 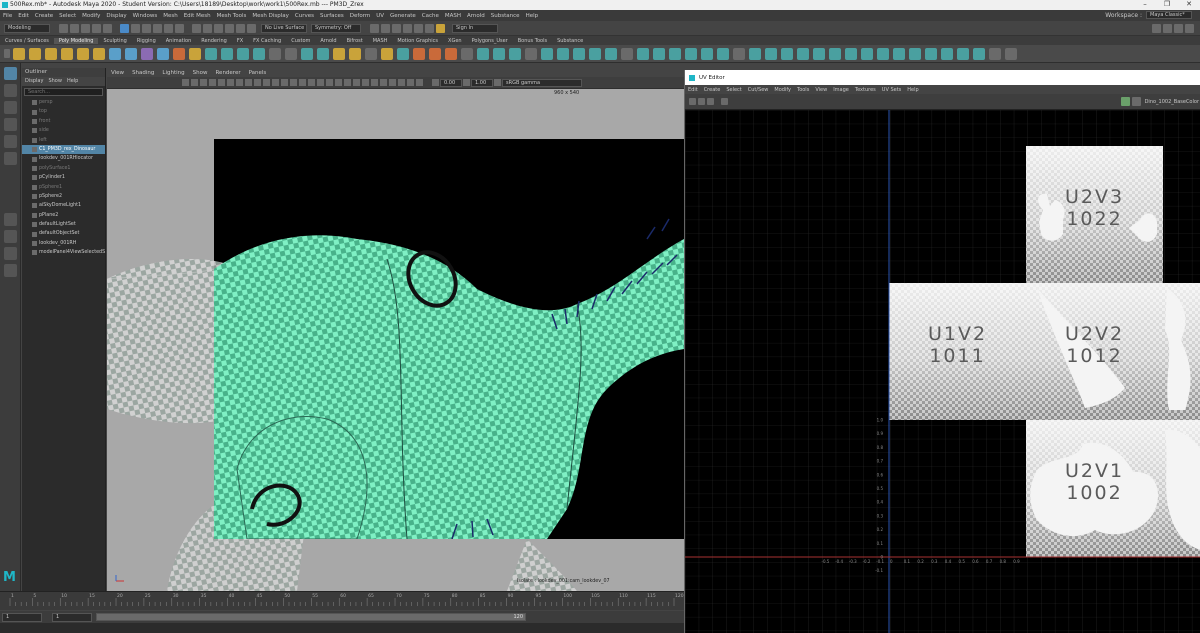 I want to click on open-scene-icon, so click(x=74, y=28).